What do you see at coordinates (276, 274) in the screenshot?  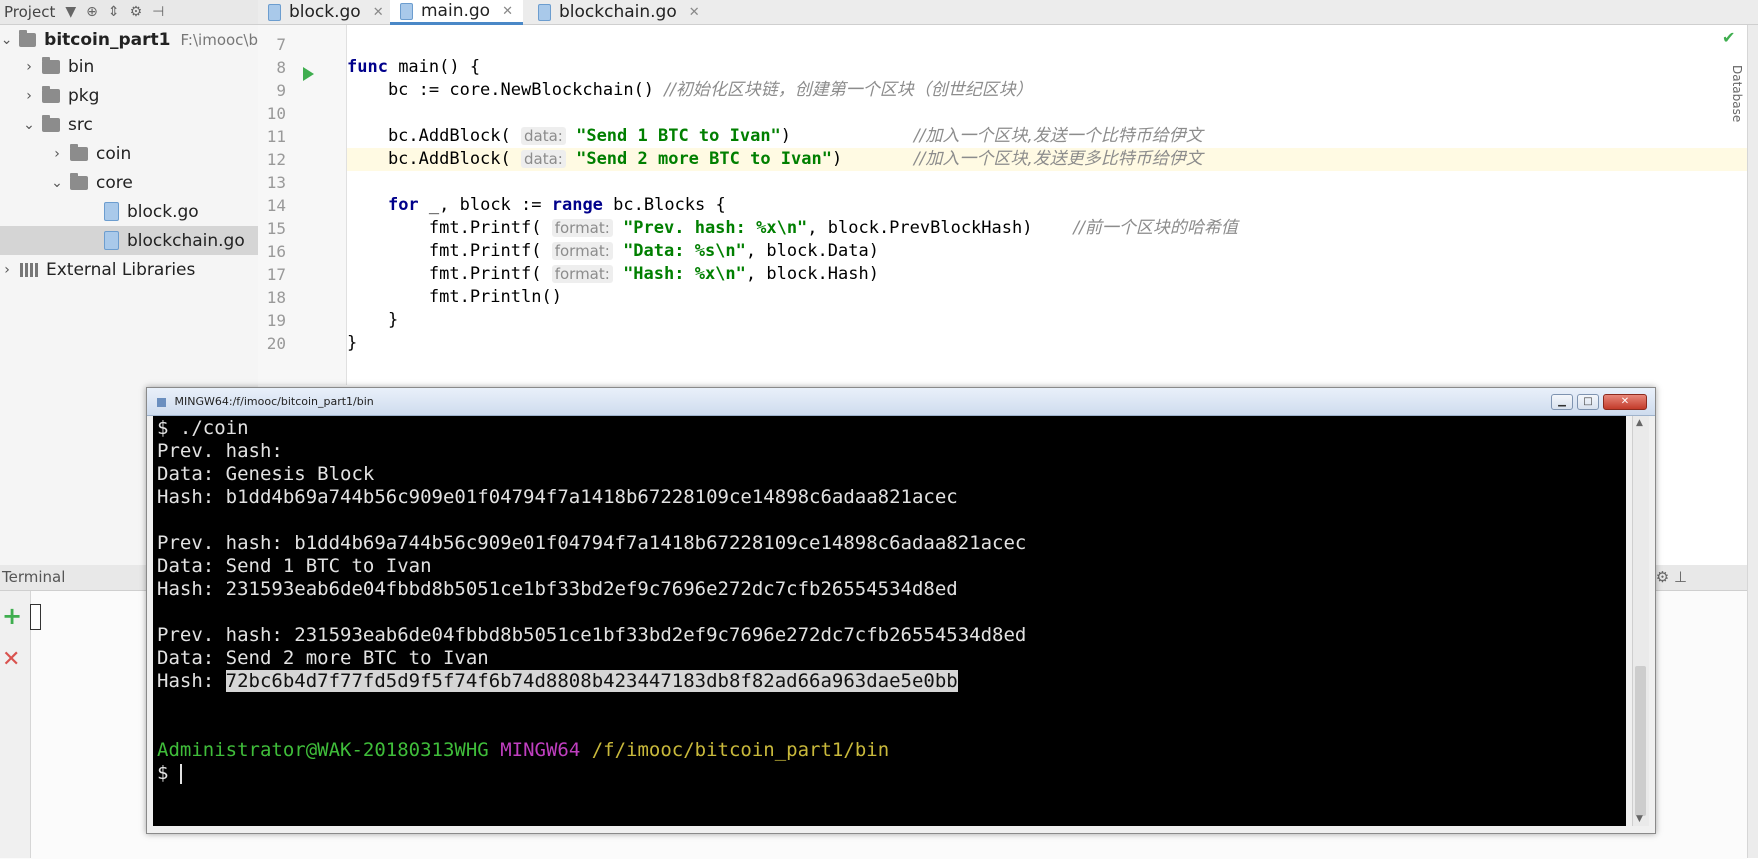 I see `line-number: 17` at bounding box center [276, 274].